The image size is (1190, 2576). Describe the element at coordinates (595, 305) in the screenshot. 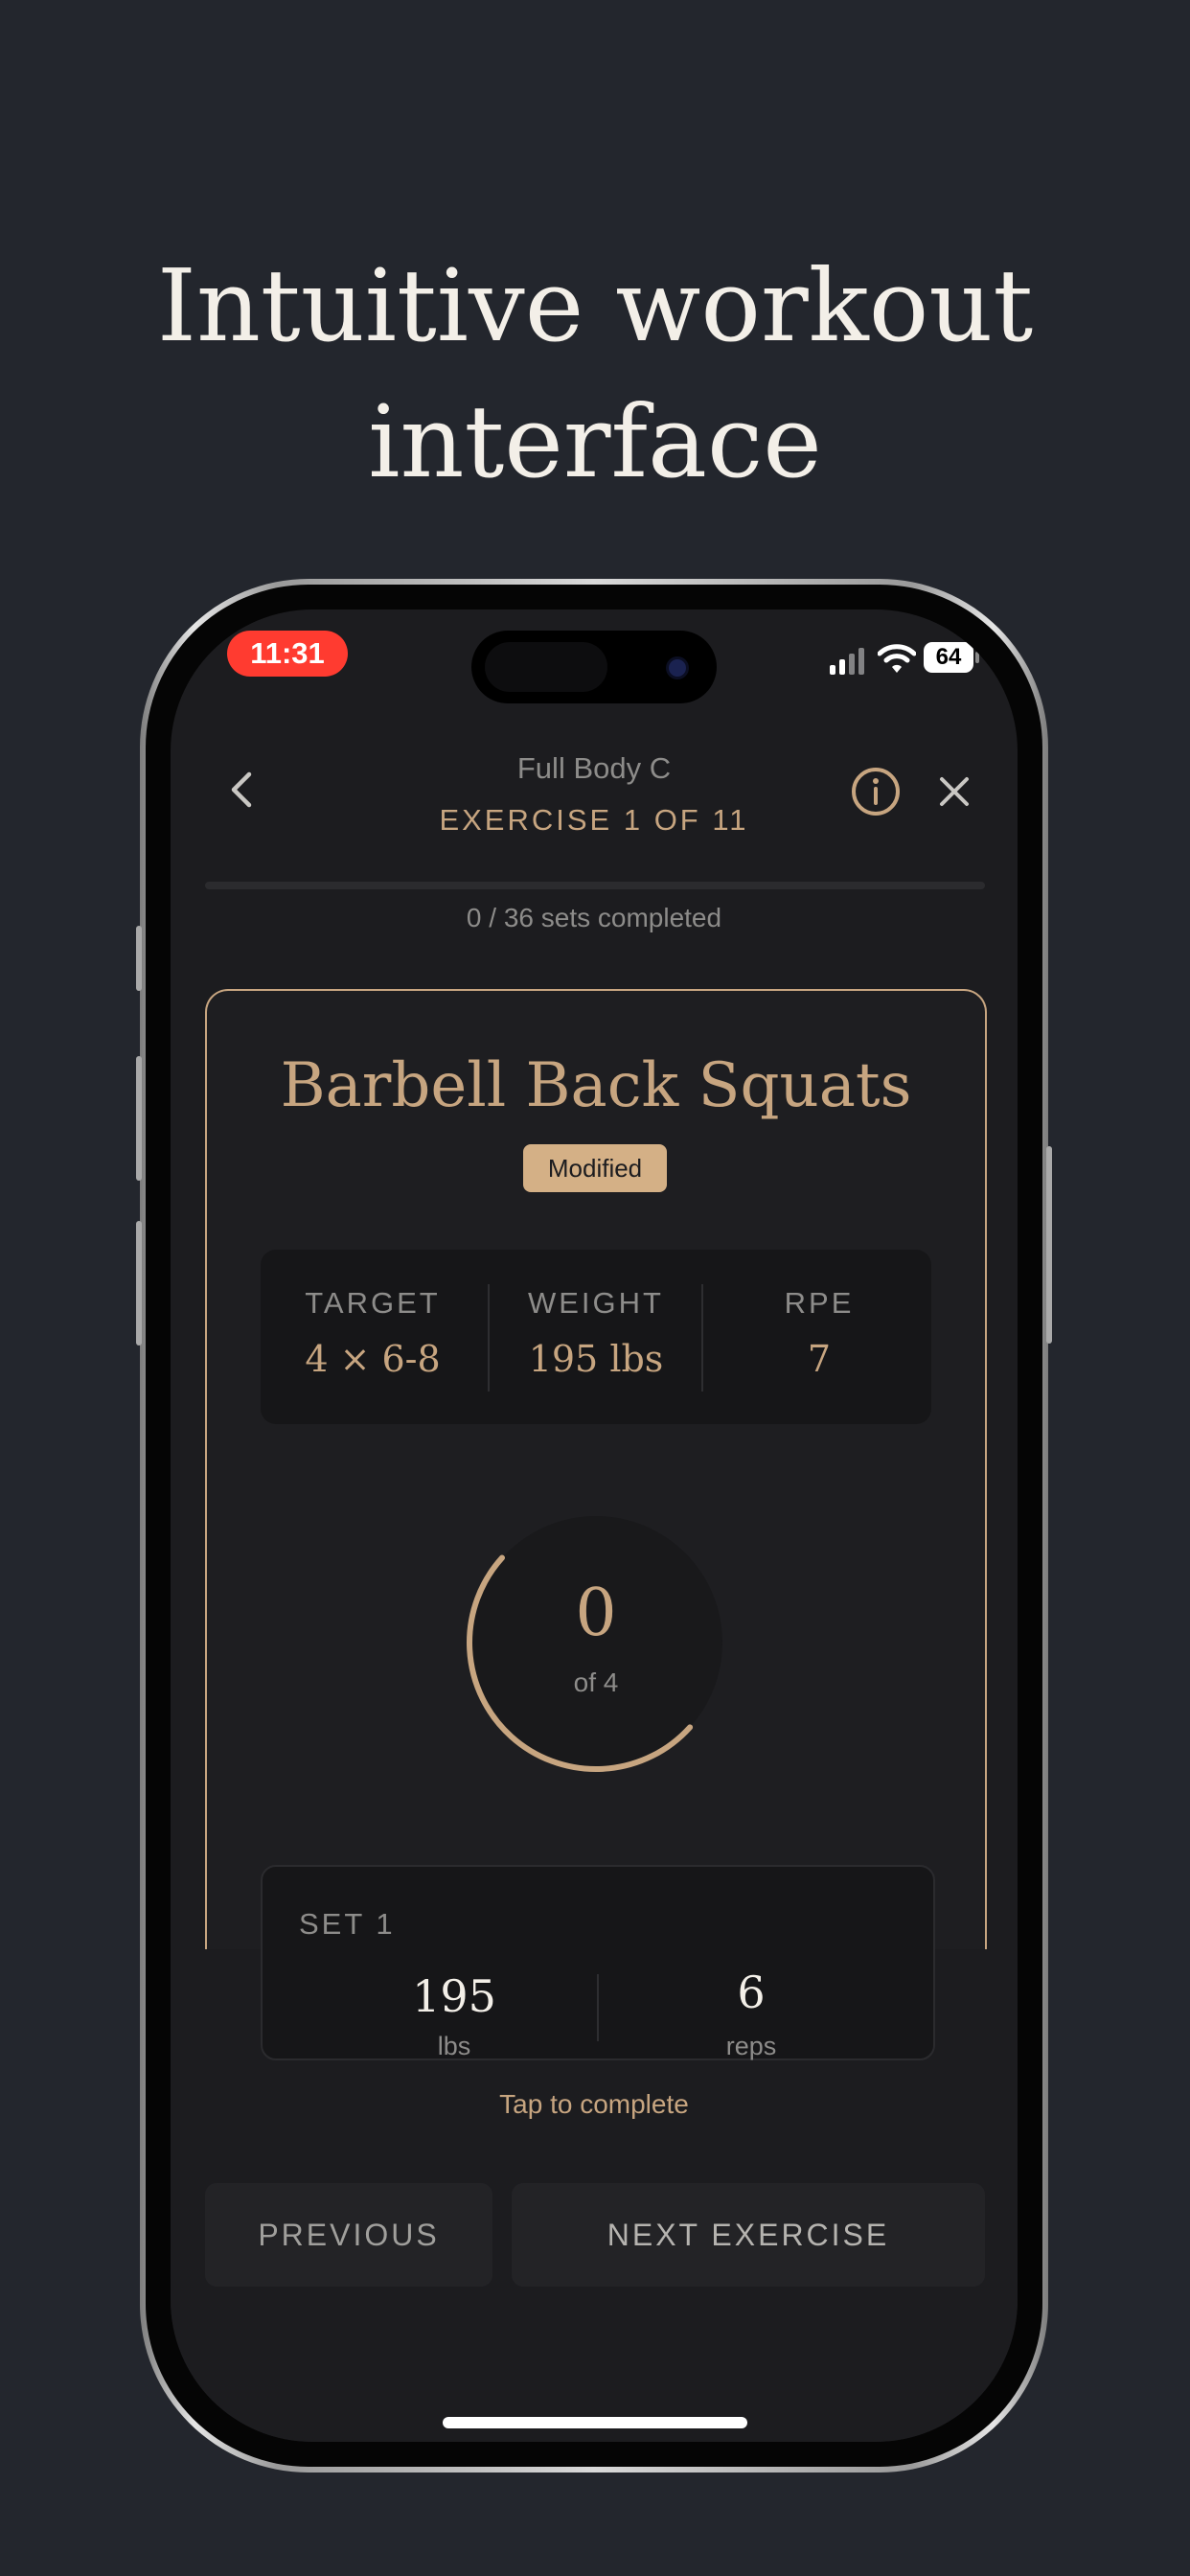

I see `headline-line-1: Intuitive workout` at that location.